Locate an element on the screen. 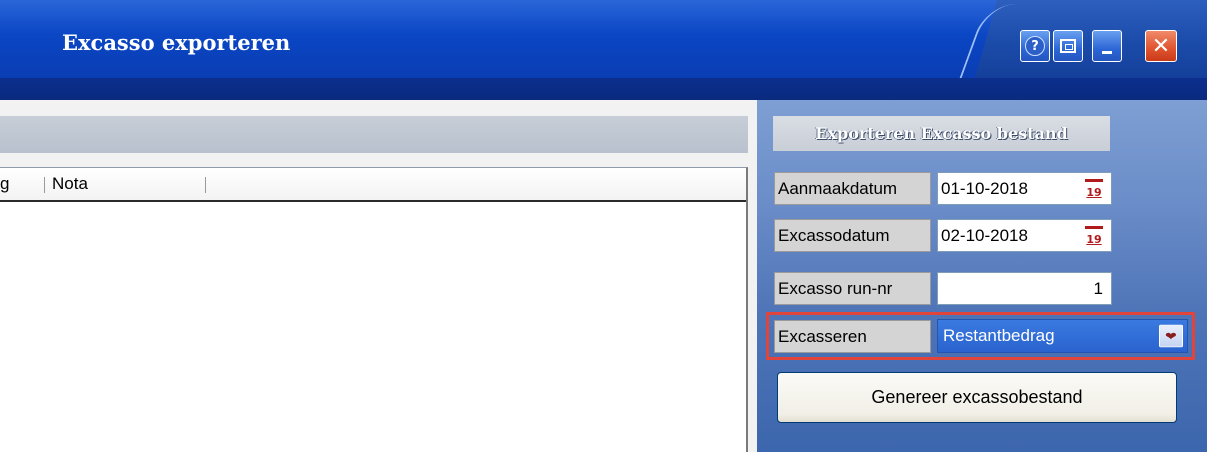  restore-icon is located at coordinates (1068, 46).